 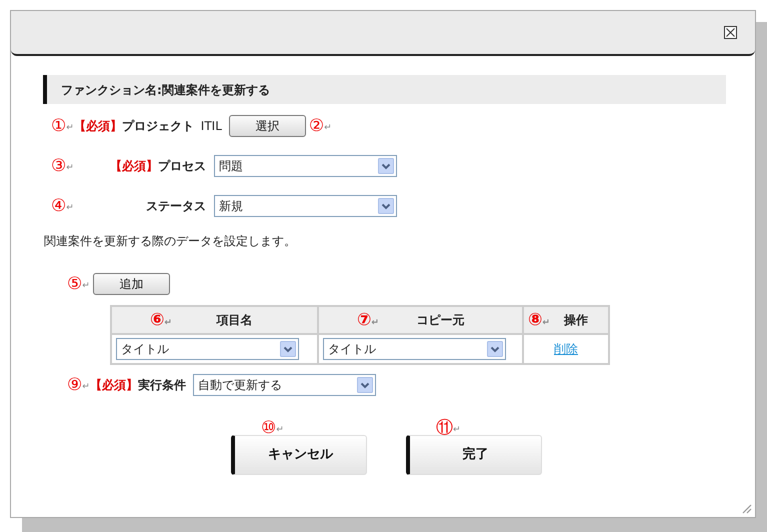 I want to click on annotation-number: ⑥, so click(x=157, y=321).